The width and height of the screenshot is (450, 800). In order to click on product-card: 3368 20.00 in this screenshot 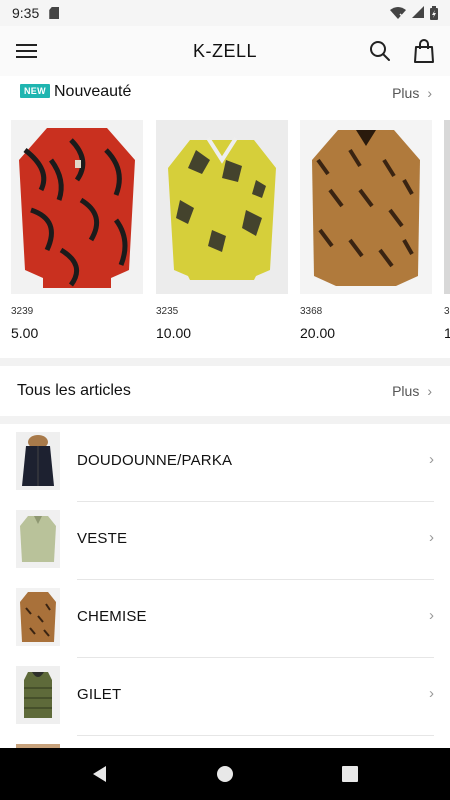, I will do `click(366, 230)`.